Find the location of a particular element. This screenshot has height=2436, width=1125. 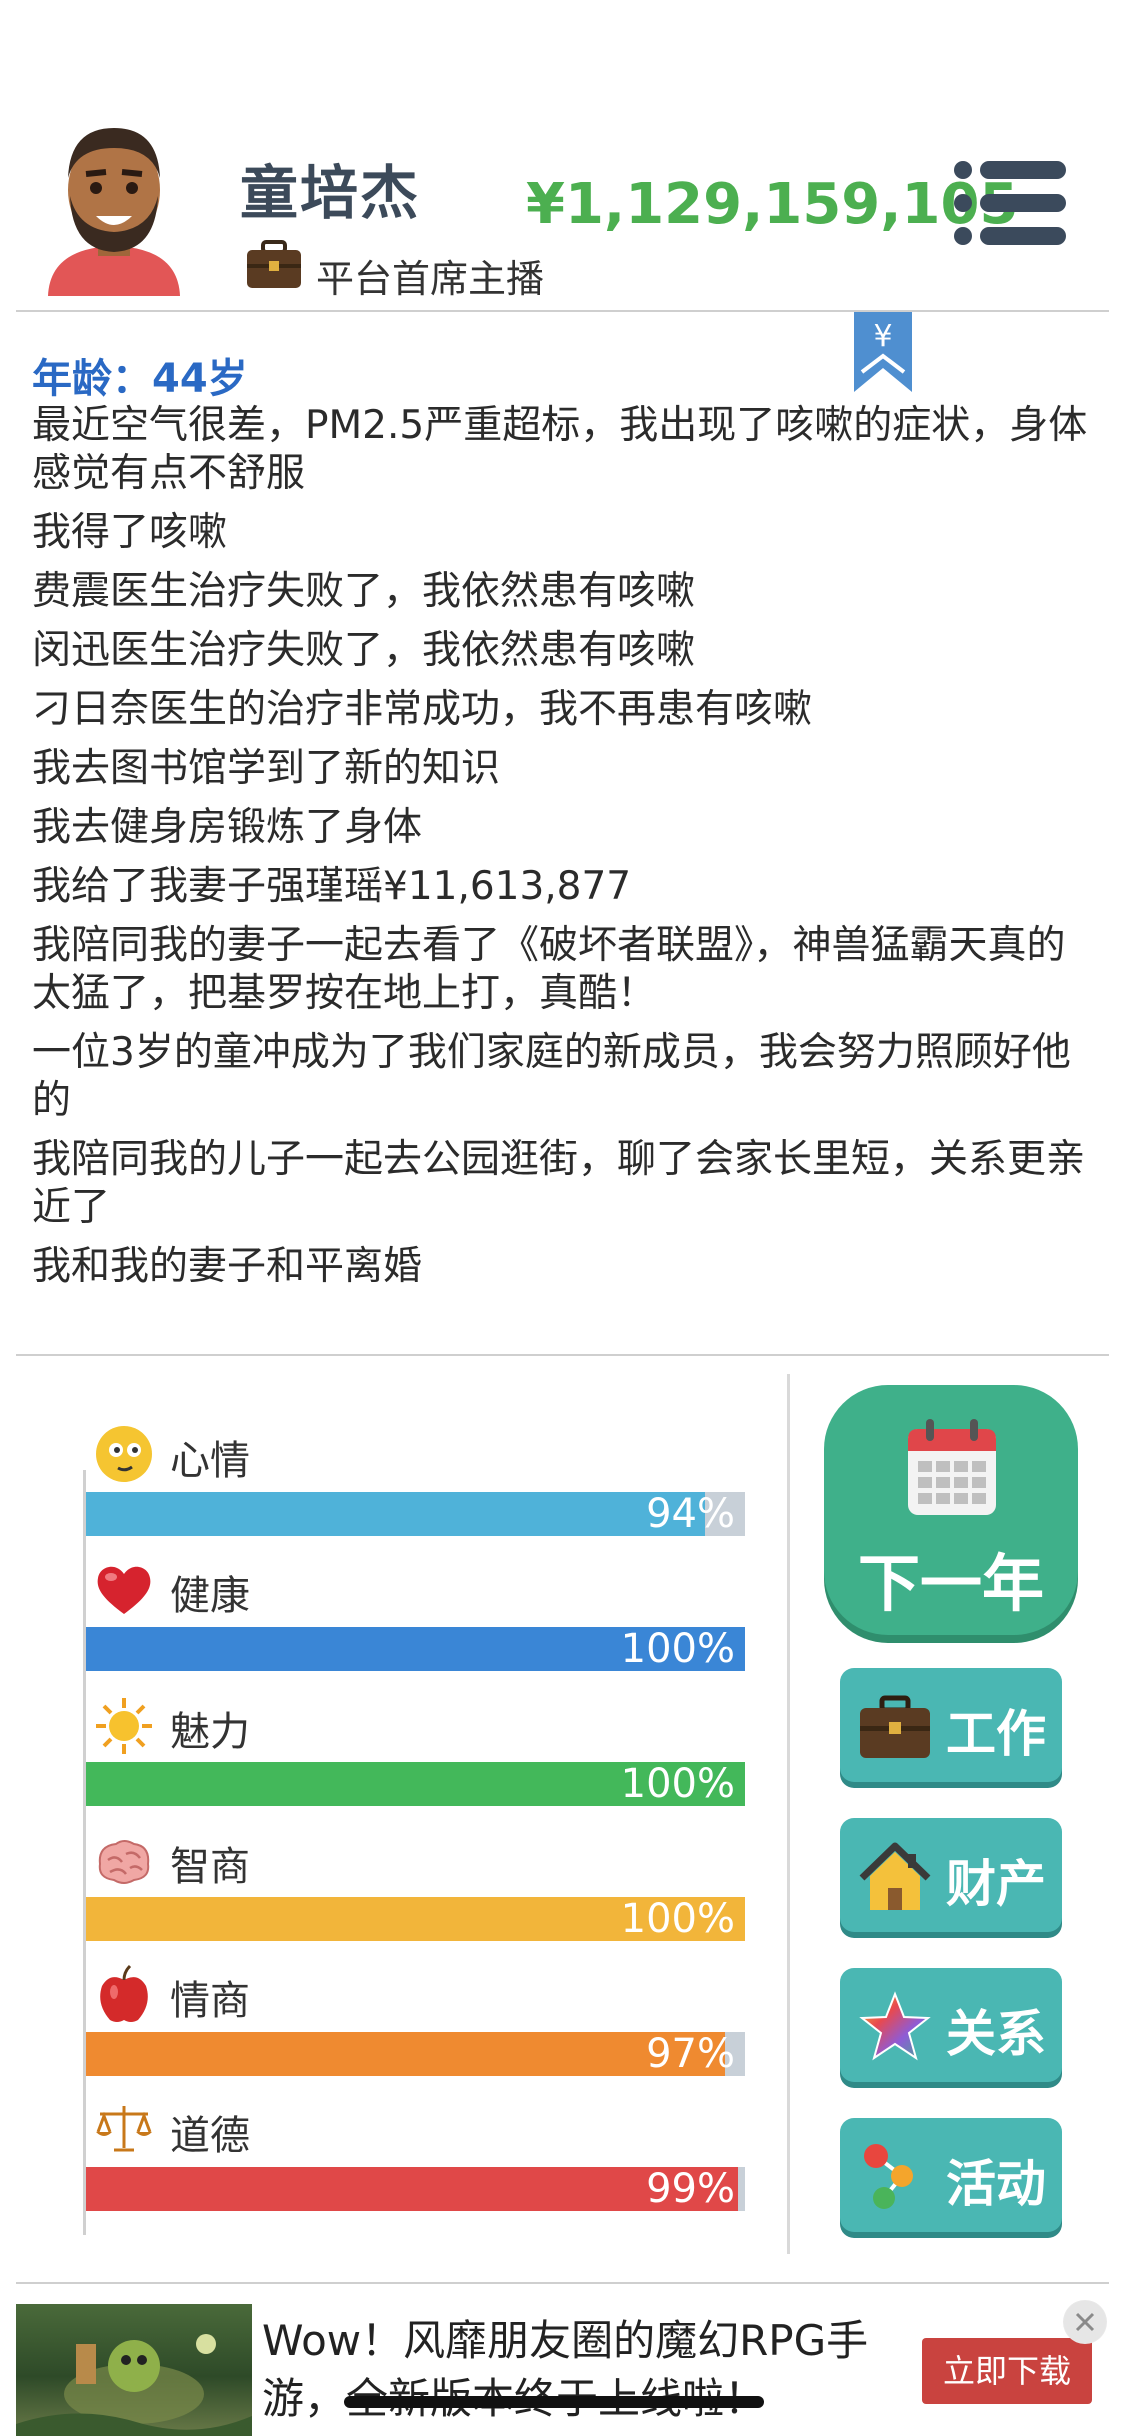

log-entry: 费震医生治疗失败了，我依然患有咳嗽 is located at coordinates (364, 591).